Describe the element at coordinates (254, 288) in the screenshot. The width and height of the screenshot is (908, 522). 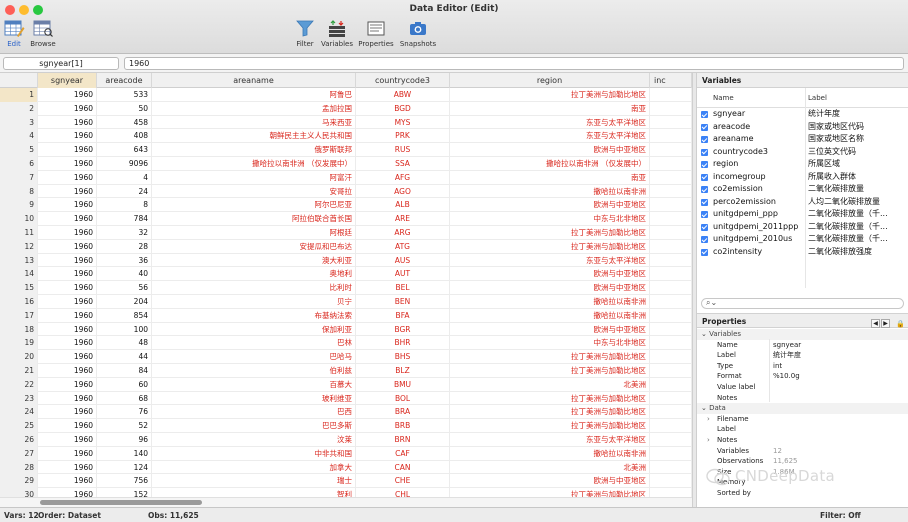
I see `cell-areaname: 比利时` at that location.